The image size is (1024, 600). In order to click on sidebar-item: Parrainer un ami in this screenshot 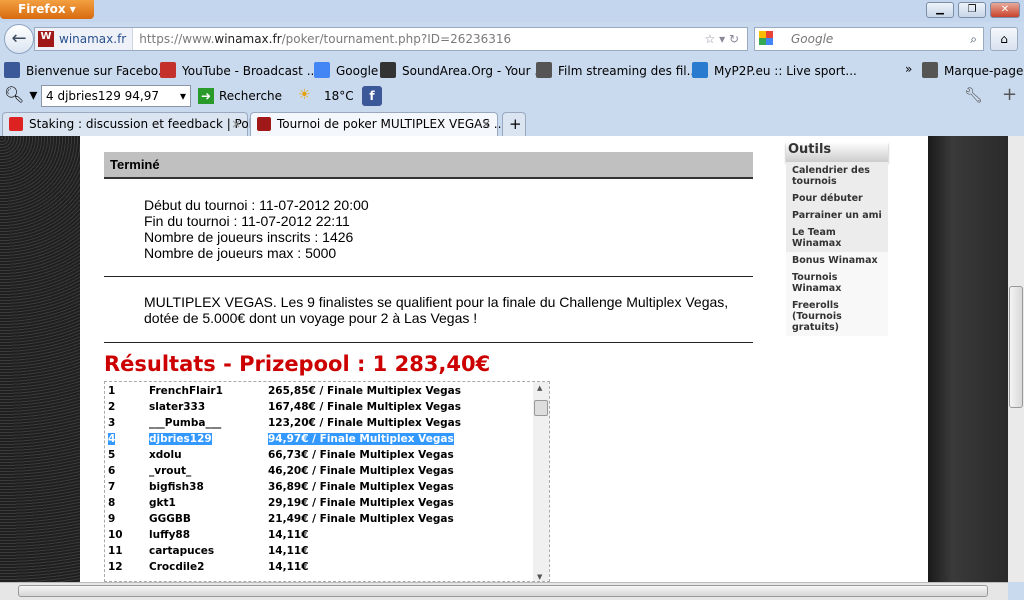, I will do `click(837, 215)`.